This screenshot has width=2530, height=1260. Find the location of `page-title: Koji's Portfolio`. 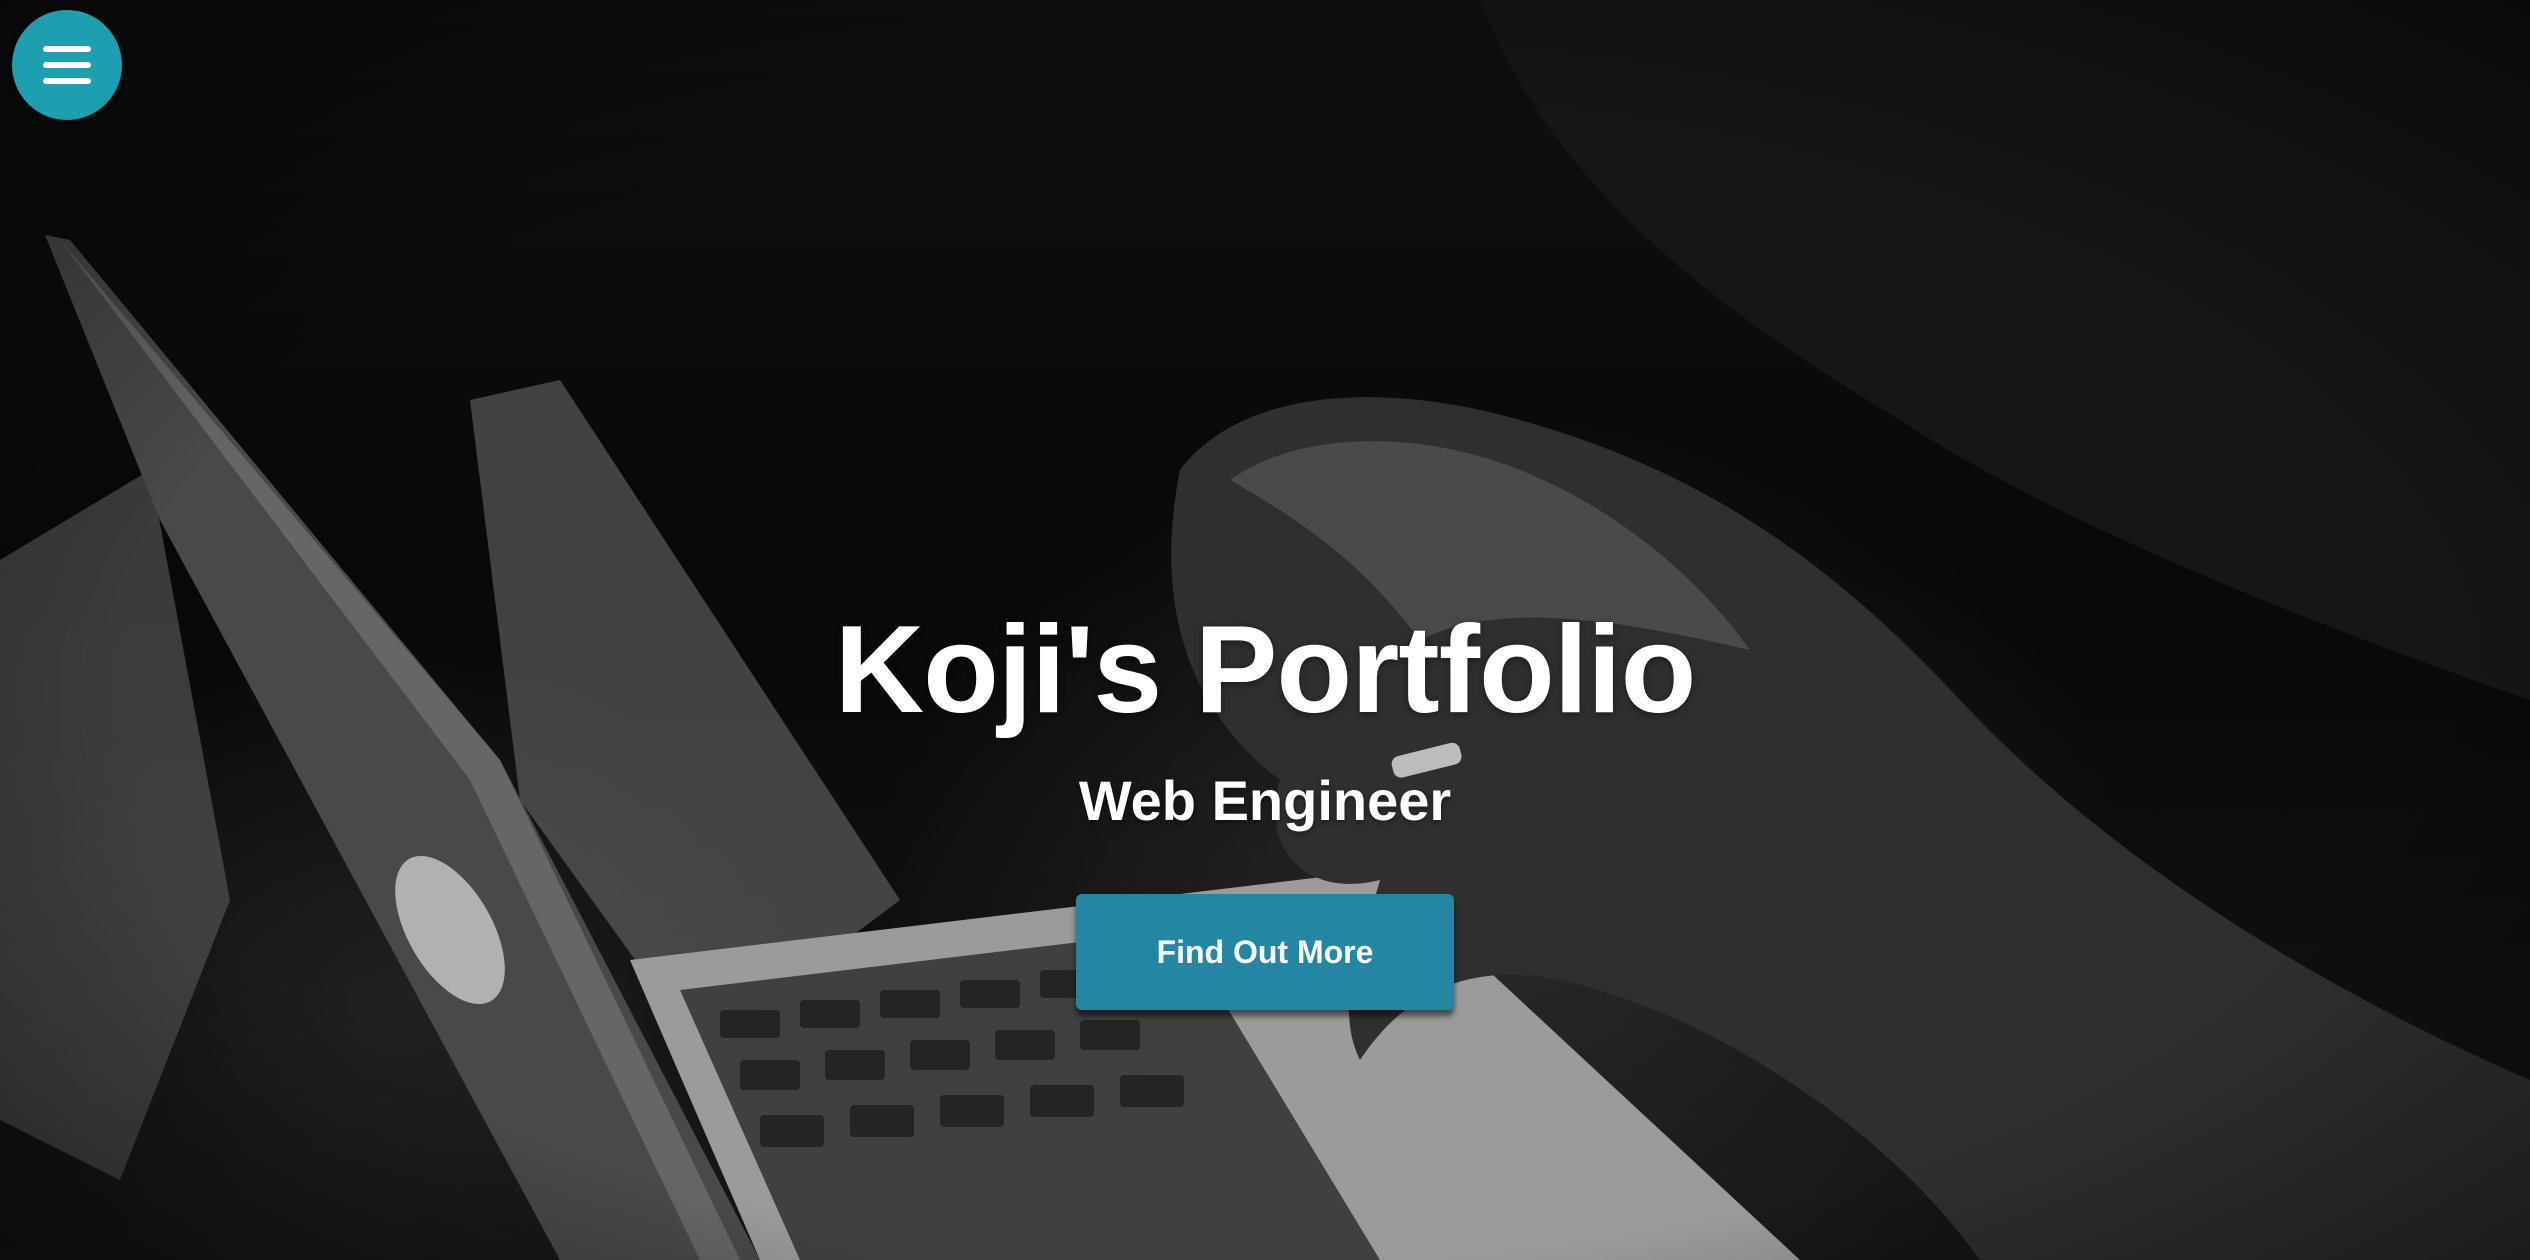

page-title: Koji's Portfolio is located at coordinates (1265, 670).